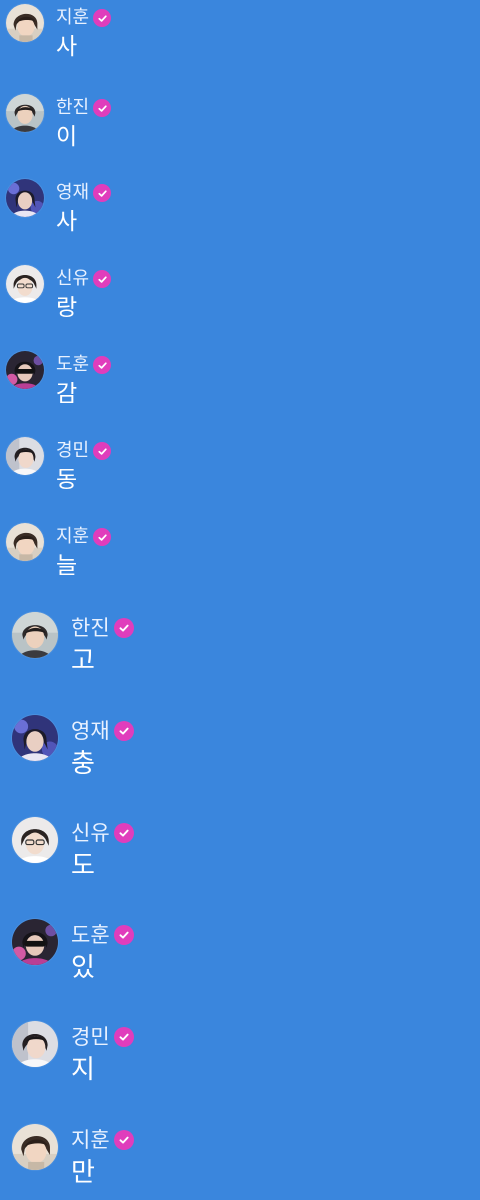  I want to click on message-text: 도, so click(83, 866).